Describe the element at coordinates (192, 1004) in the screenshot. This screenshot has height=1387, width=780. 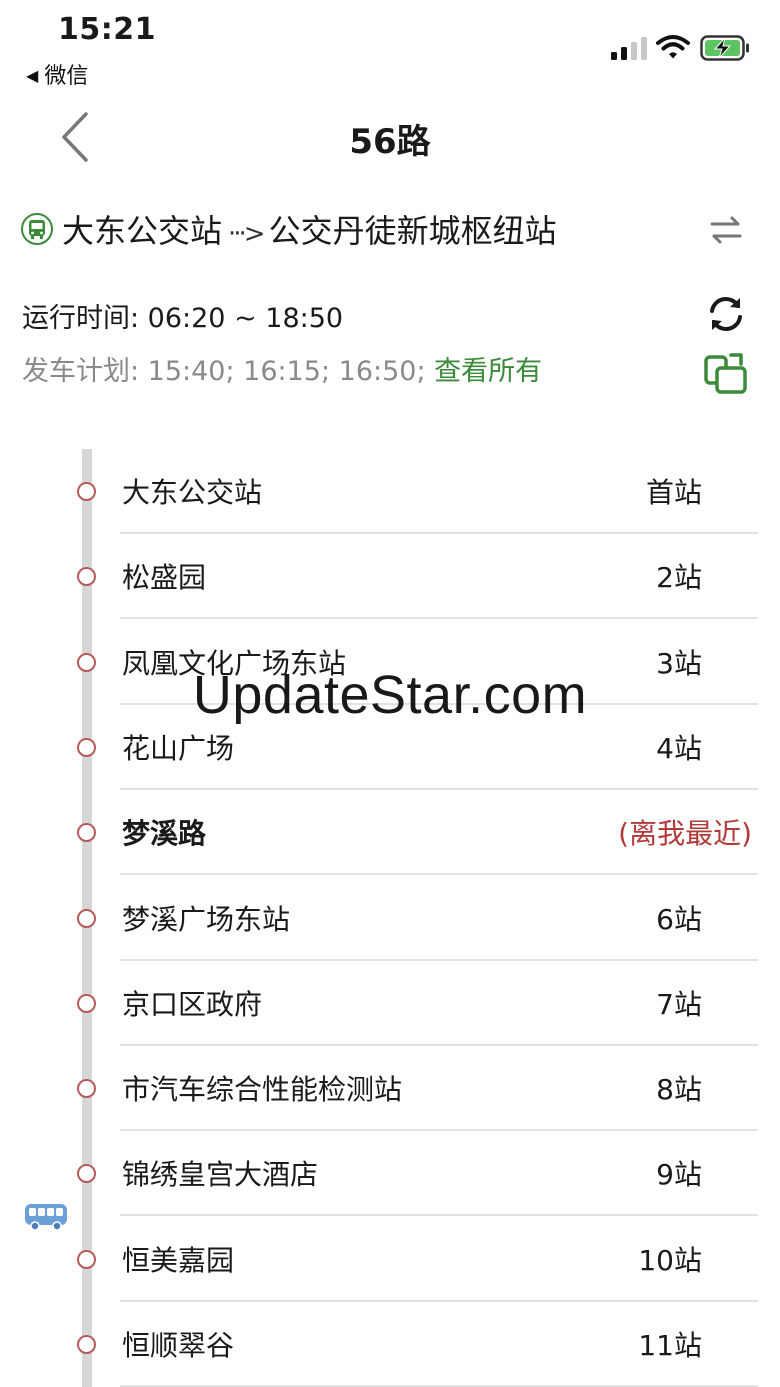
I see `stop-name: 京口区政府` at that location.